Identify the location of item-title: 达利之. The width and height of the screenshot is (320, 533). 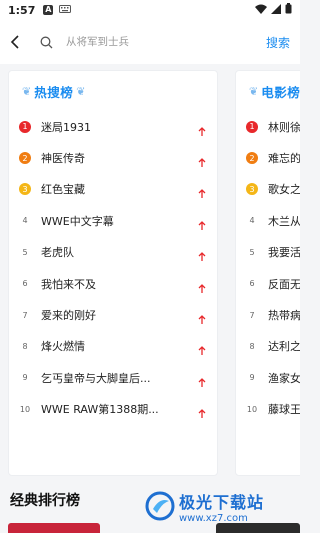
(284, 347).